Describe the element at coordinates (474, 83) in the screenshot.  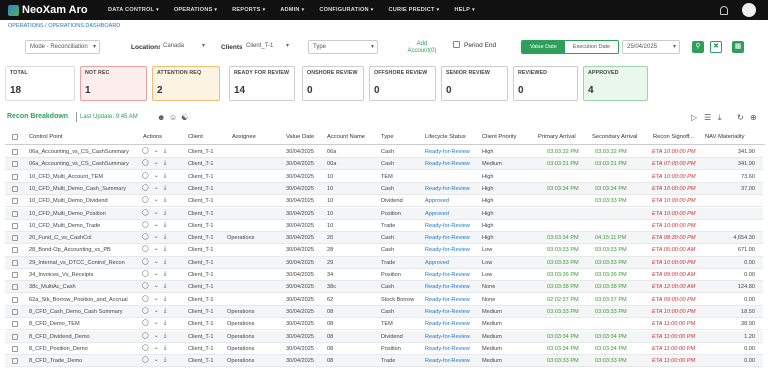
I see `status-card: SENIOR REVIEW 0` at that location.